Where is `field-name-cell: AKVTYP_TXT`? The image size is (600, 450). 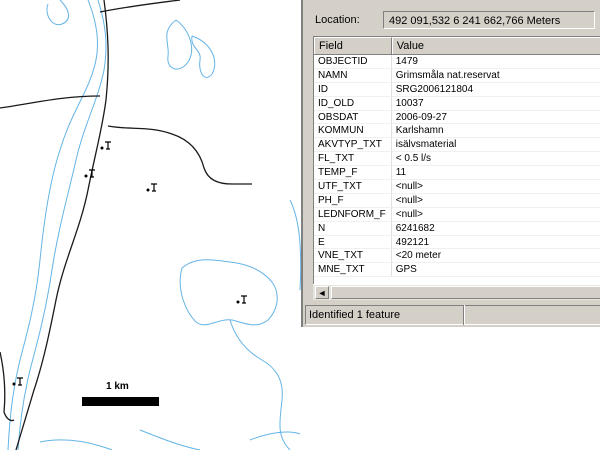 field-name-cell: AKVTYP_TXT is located at coordinates (353, 145).